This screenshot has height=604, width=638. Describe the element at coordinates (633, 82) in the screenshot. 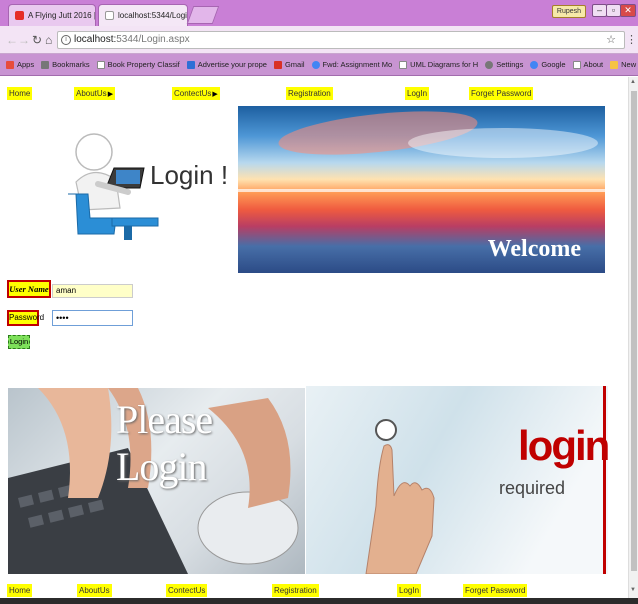

I see `scroll-up-icon: ▲` at that location.